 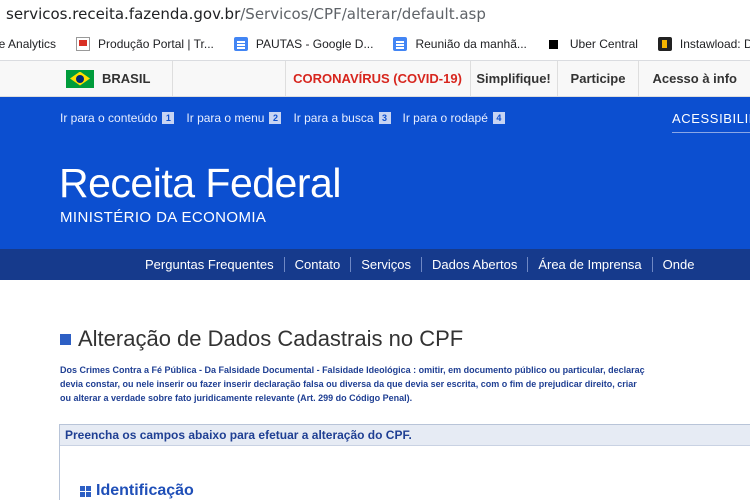 I want to click on site-subtitle: MINISTÉRIO DA ECONOMIA, so click(x=163, y=217).